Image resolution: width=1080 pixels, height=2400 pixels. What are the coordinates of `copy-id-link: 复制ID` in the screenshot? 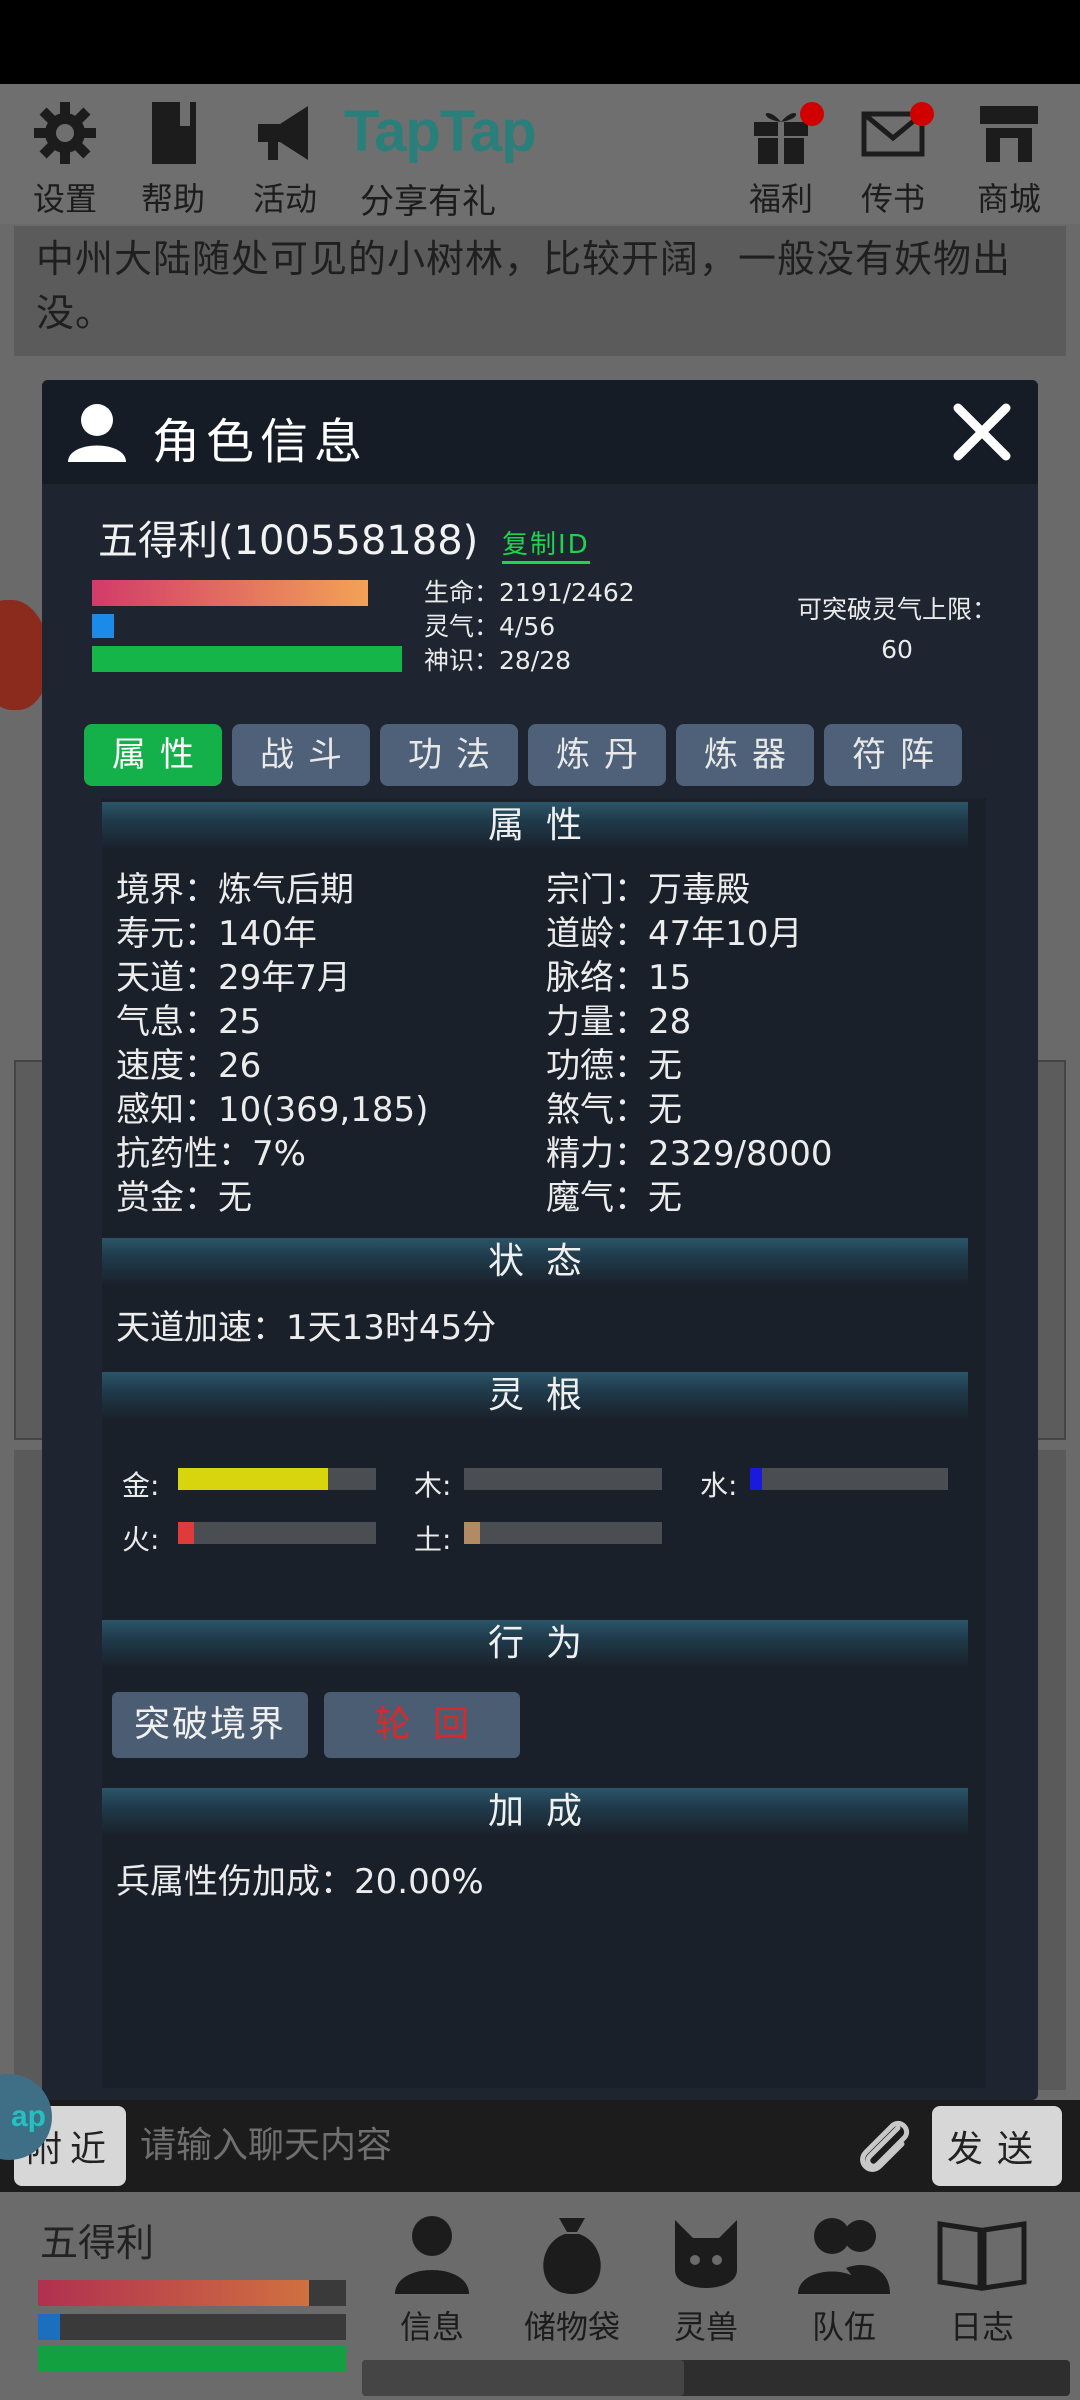 It's located at (546, 544).